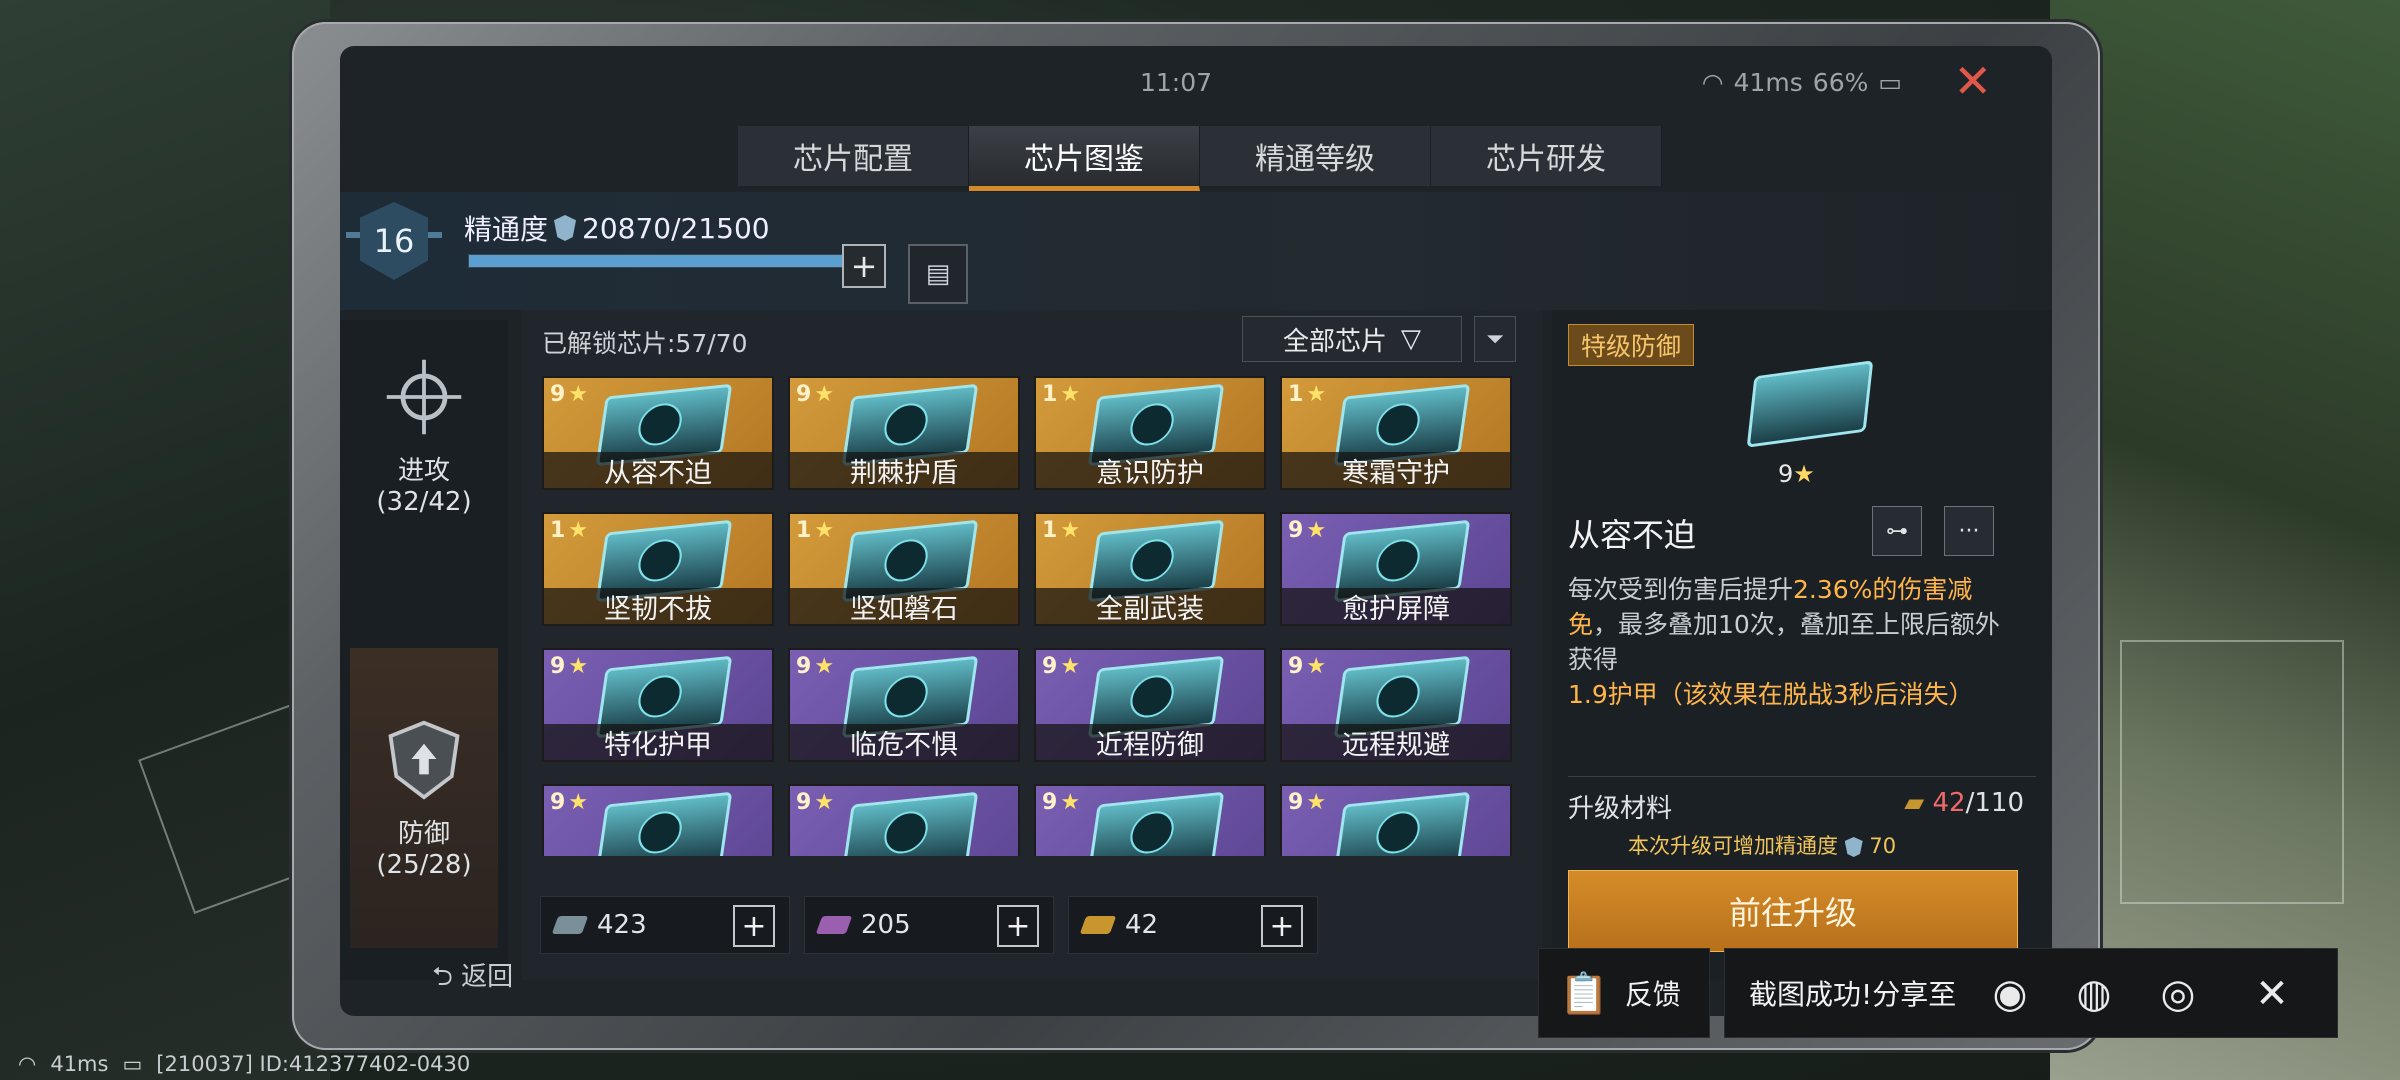 The width and height of the screenshot is (2400, 1080). Describe the element at coordinates (1652, 994) in the screenshot. I see `feedback-label: 反馈` at that location.